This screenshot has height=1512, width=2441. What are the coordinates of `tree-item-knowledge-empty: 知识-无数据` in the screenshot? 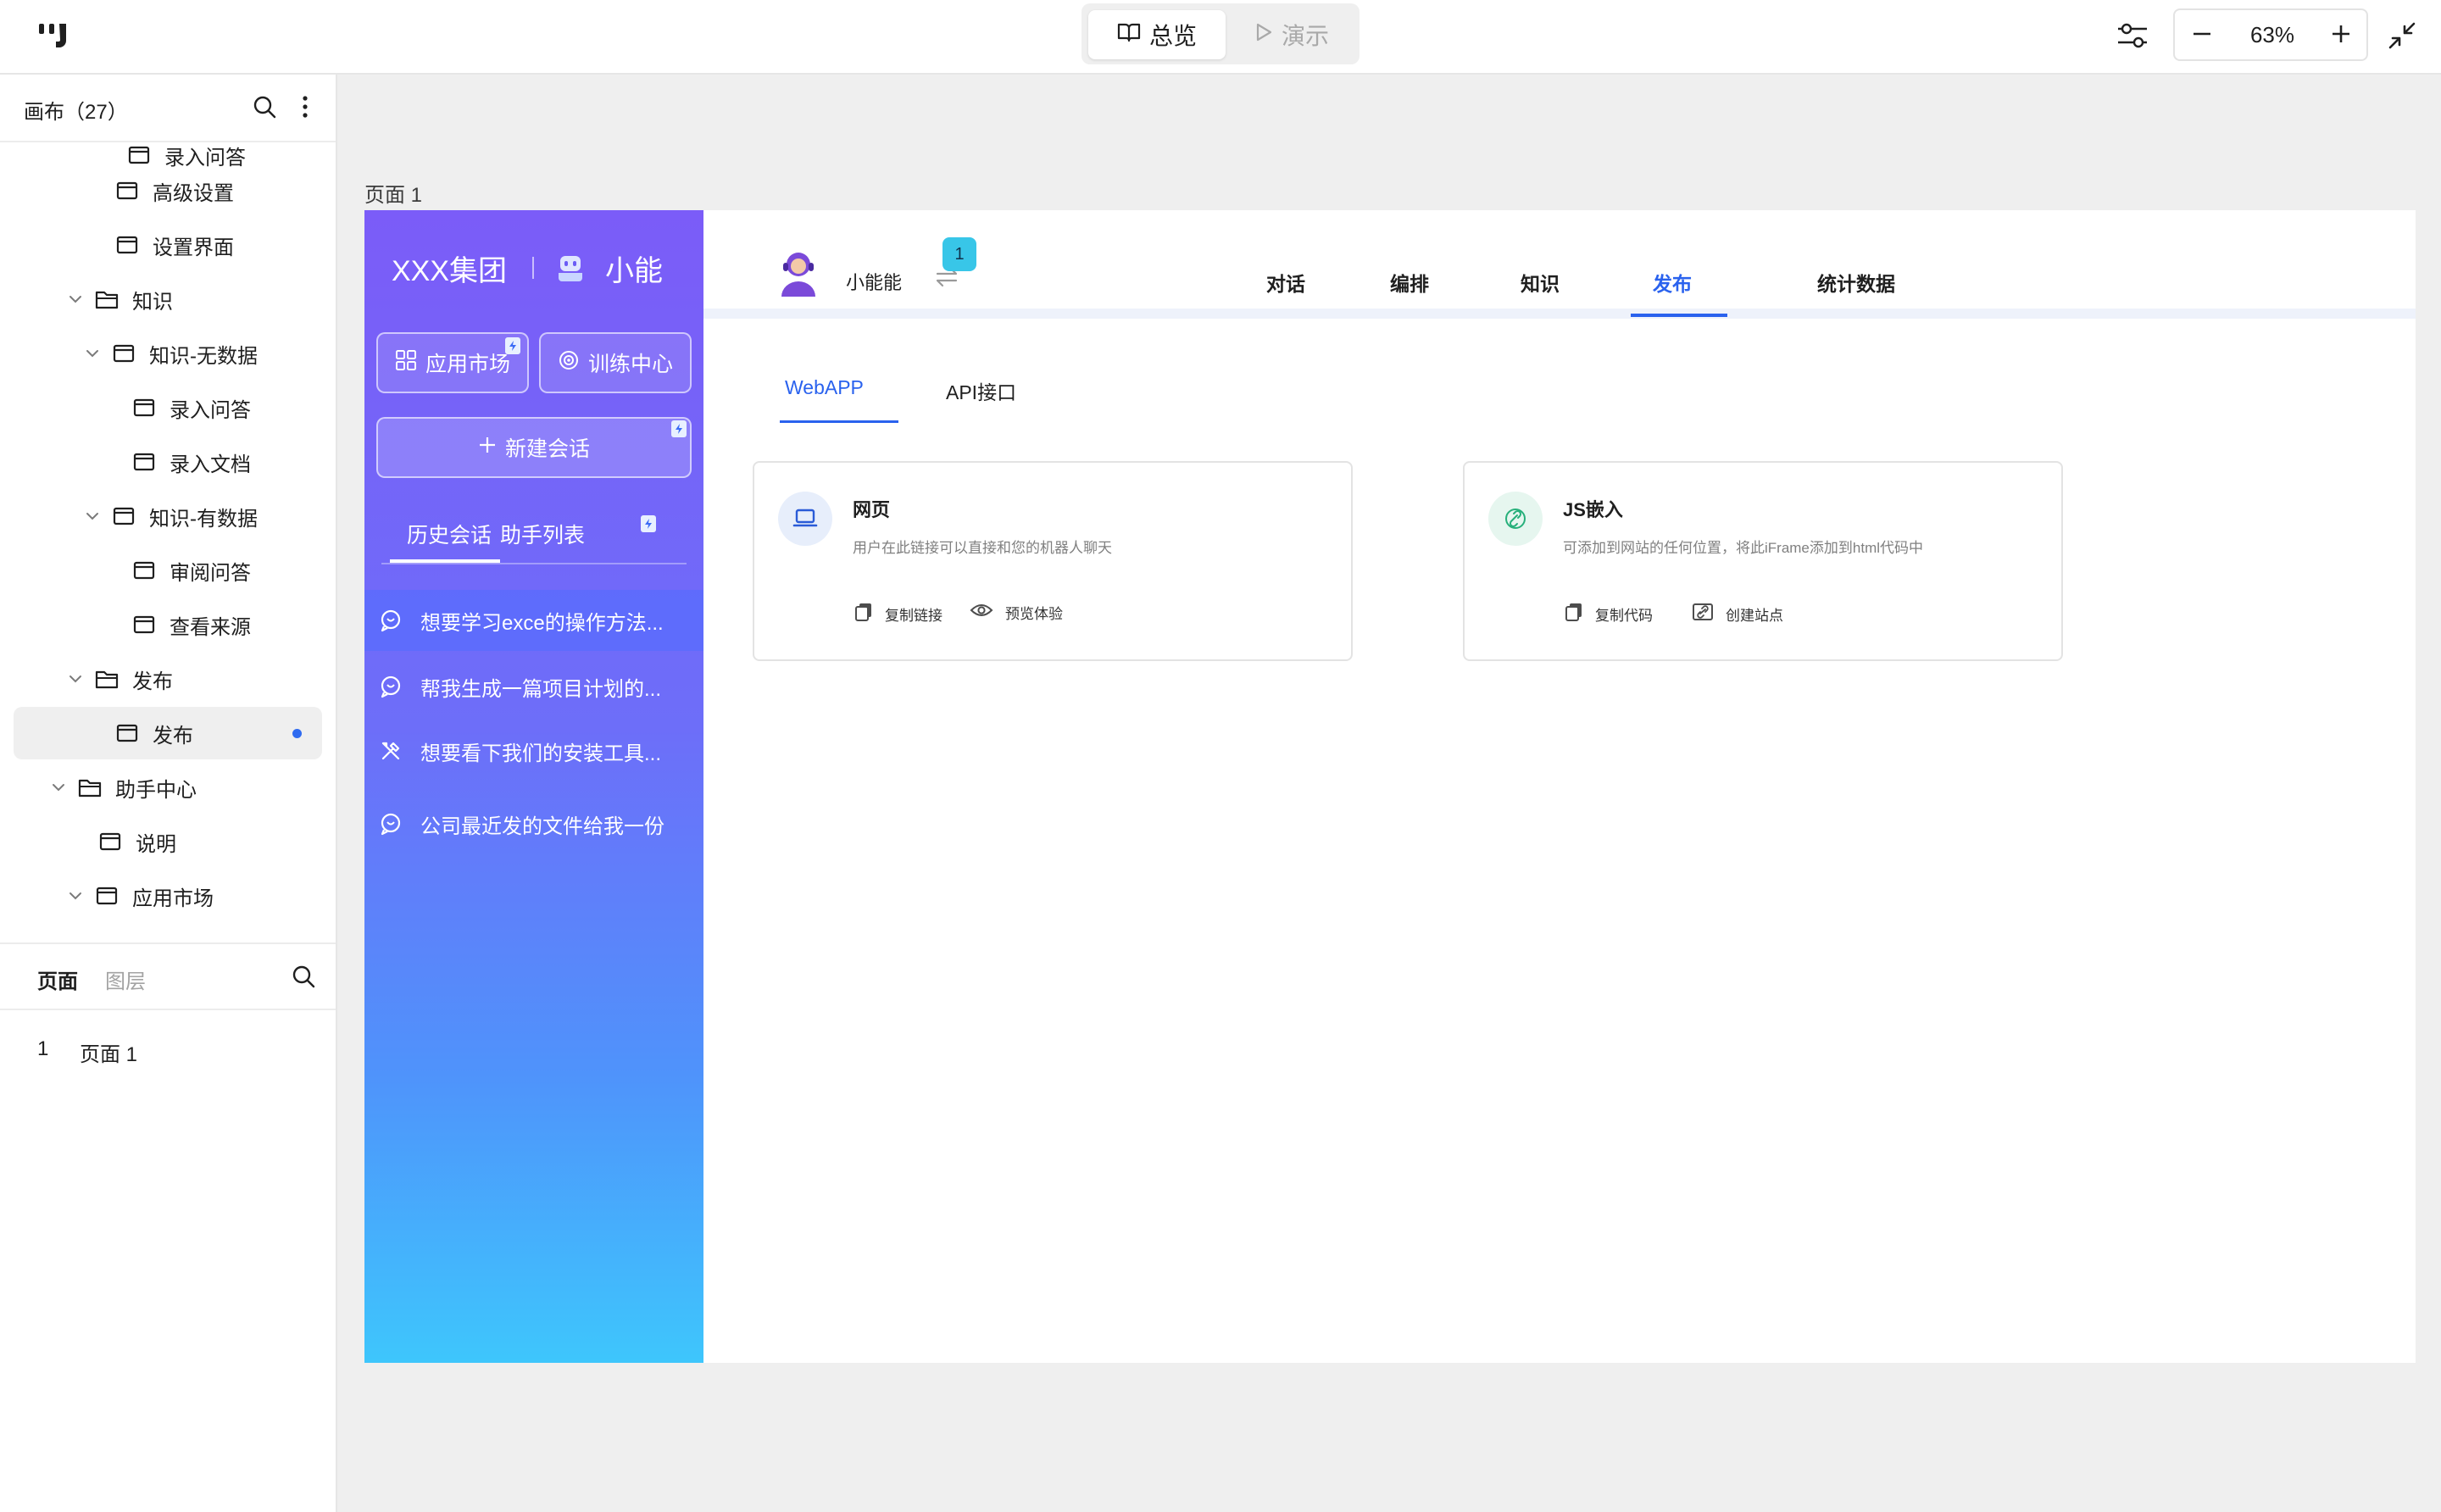 It's located at (171, 353).